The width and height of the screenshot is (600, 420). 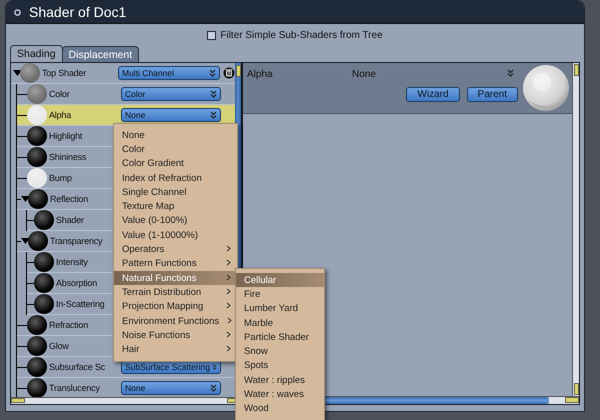 I want to click on tree-label: Highlight, so click(x=65, y=136).